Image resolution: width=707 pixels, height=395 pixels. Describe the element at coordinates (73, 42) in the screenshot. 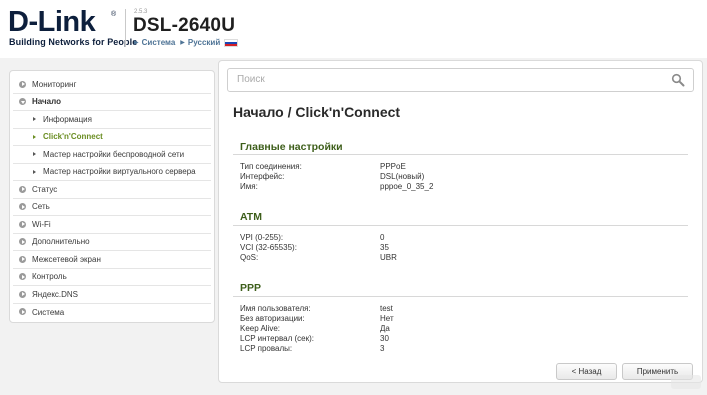

I see `logo-tagline: Building Networks for People` at that location.